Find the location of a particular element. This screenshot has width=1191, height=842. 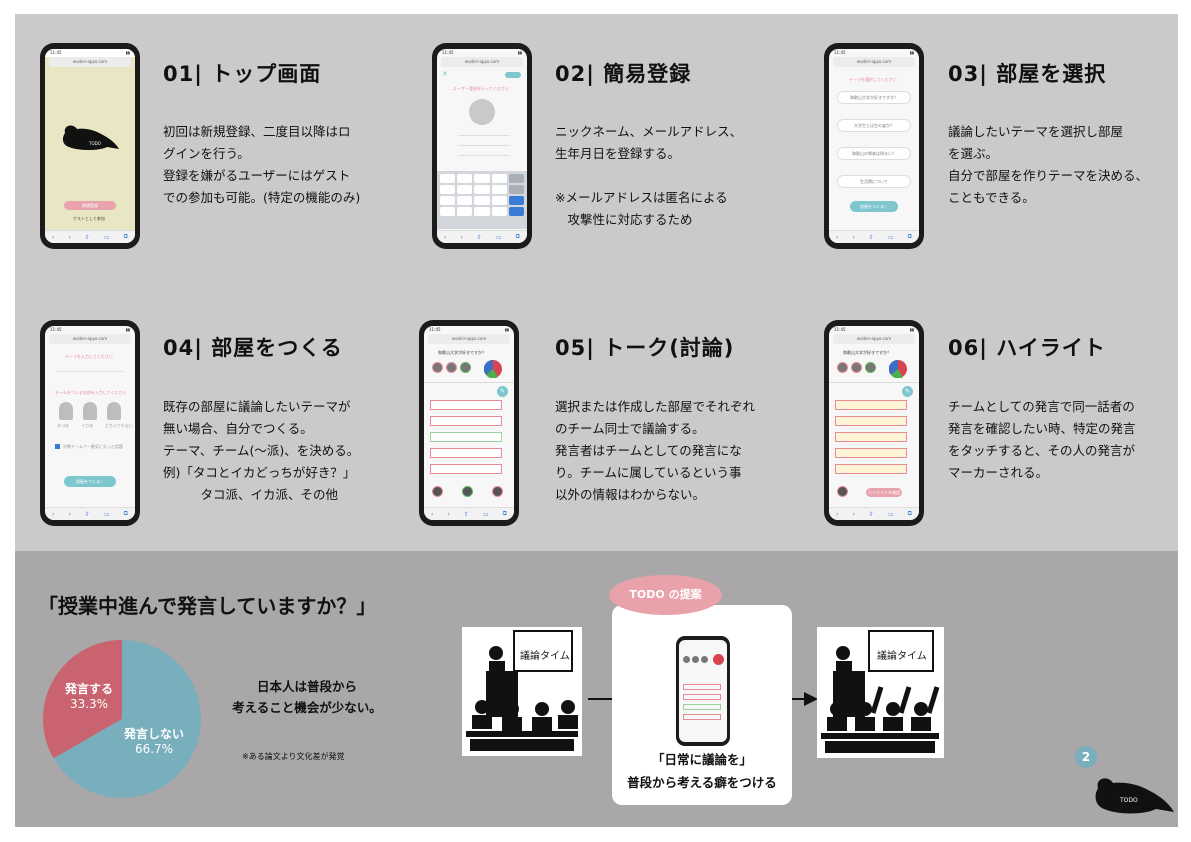

keyboard is located at coordinates (482, 200).